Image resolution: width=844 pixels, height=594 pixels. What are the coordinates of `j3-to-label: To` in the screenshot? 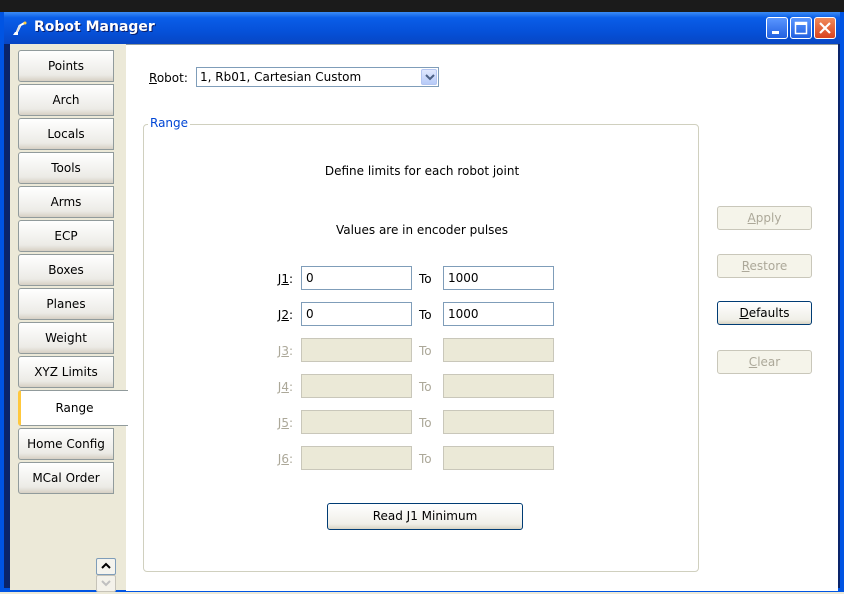 It's located at (425, 351).